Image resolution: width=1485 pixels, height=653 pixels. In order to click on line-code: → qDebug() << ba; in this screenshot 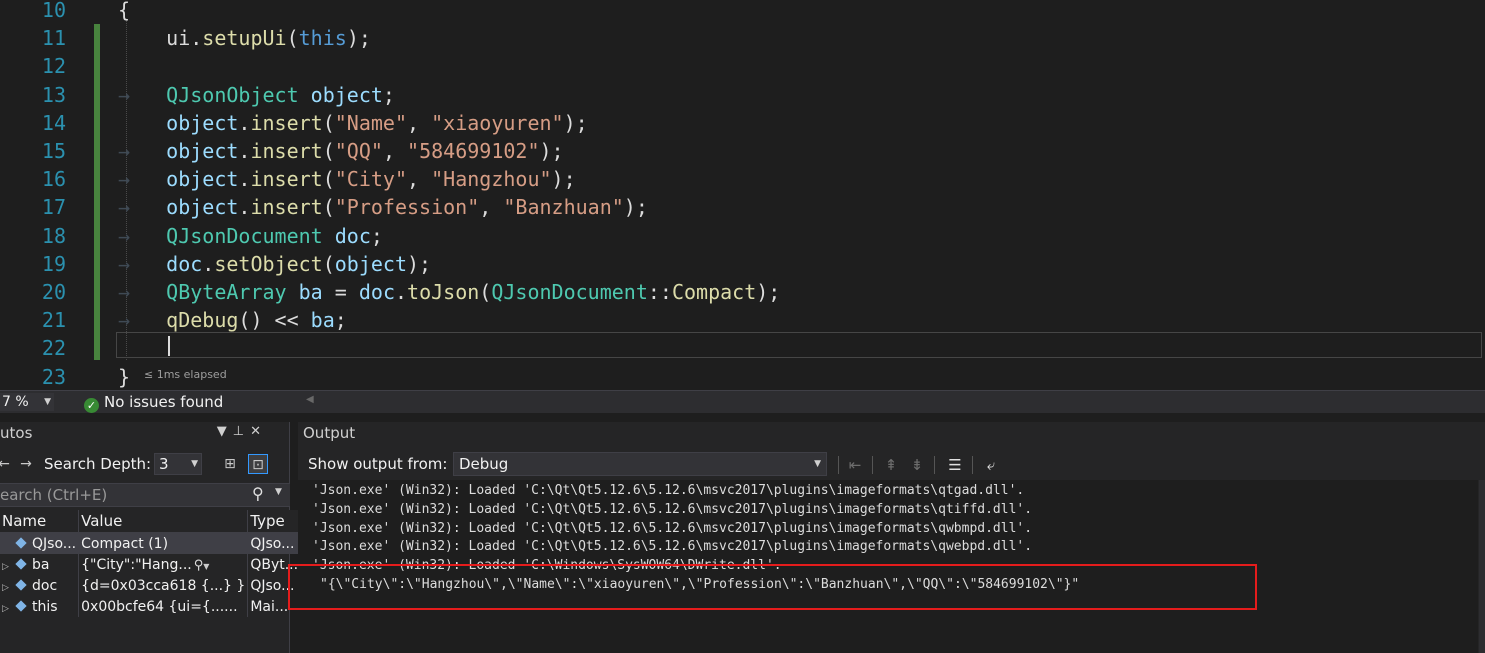, I will do `click(232, 320)`.